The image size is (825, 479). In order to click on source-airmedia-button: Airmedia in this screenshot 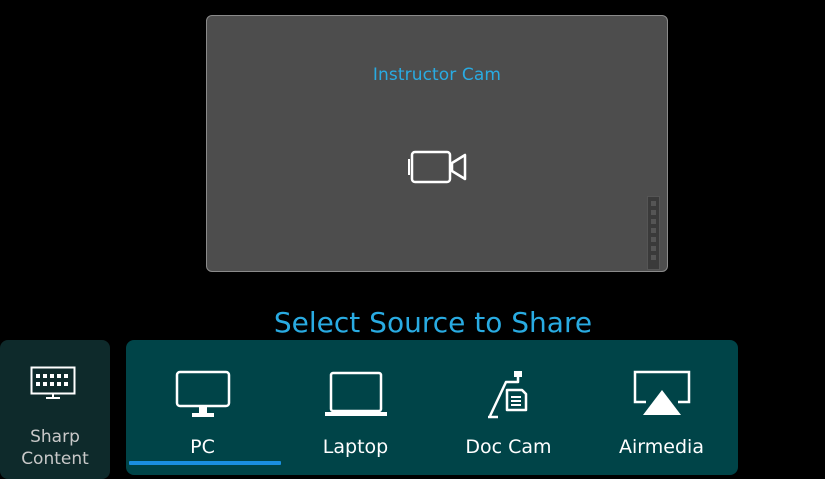, I will do `click(661, 407)`.